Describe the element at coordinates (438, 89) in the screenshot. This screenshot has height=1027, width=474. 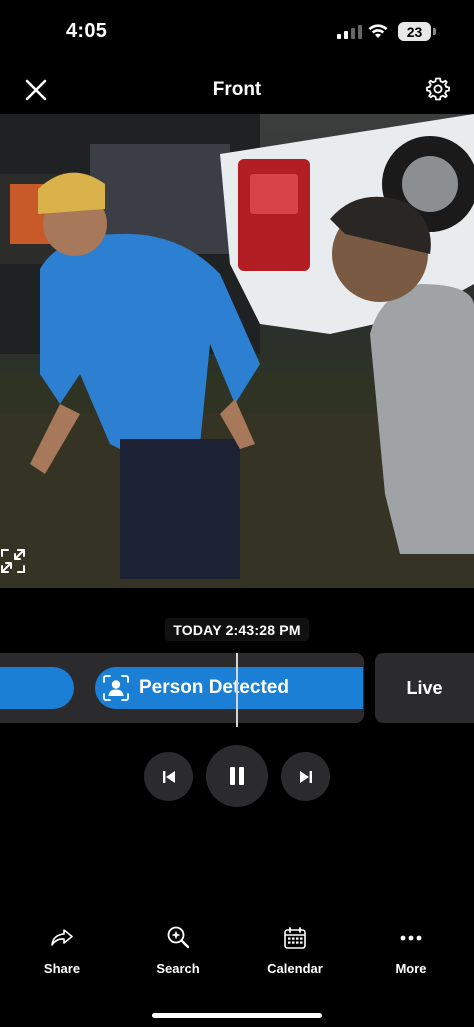
I see `gear-icon` at that location.